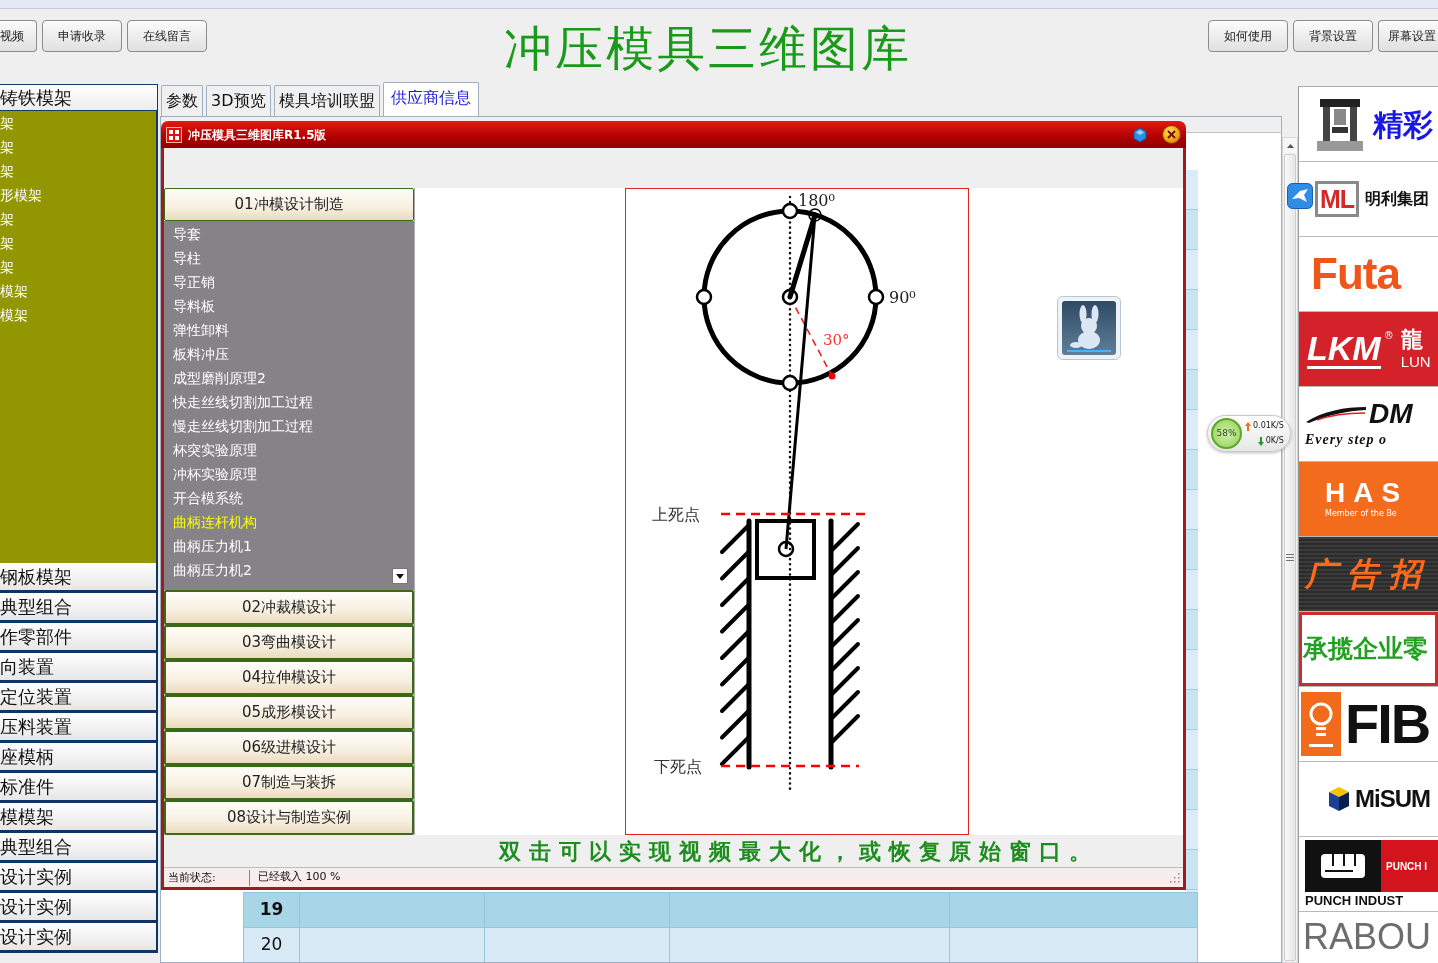 The width and height of the screenshot is (1438, 963). What do you see at coordinates (79, 97) in the screenshot?
I see `sidebar-item: 铸铁模架` at bounding box center [79, 97].